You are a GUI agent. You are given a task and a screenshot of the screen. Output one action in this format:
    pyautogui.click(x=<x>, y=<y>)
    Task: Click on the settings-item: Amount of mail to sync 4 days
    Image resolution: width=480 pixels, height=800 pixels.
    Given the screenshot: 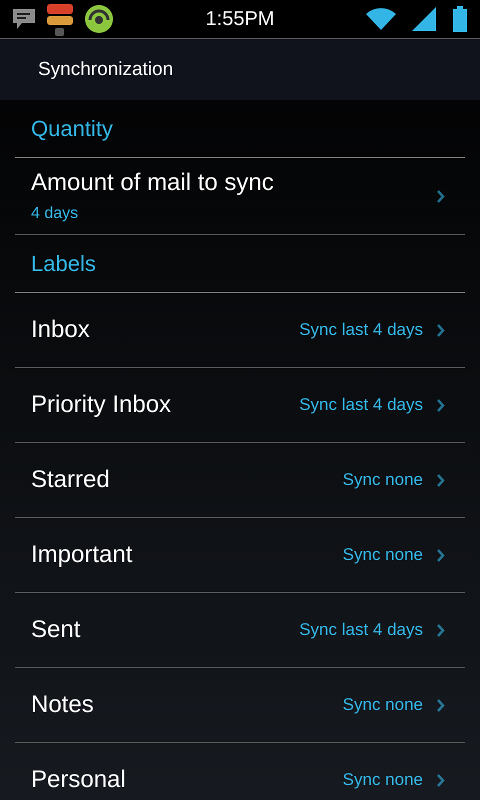 What is the action you would take?
    pyautogui.click(x=240, y=196)
    